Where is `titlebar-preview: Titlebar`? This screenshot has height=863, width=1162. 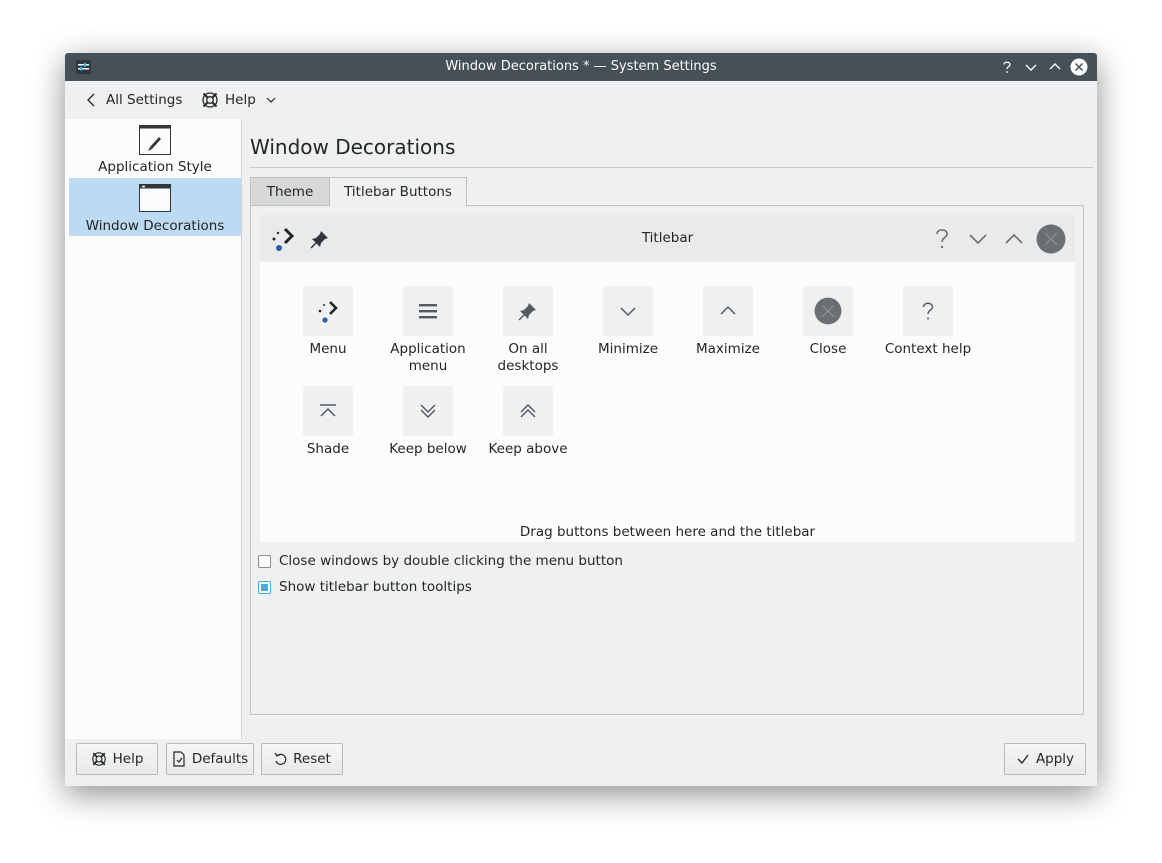 titlebar-preview: Titlebar is located at coordinates (667, 238).